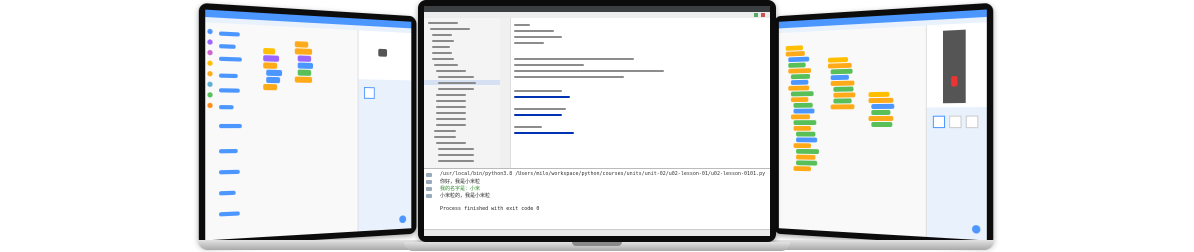  Describe the element at coordinates (210, 95) in the screenshot. I see `operators-category-icon` at that location.